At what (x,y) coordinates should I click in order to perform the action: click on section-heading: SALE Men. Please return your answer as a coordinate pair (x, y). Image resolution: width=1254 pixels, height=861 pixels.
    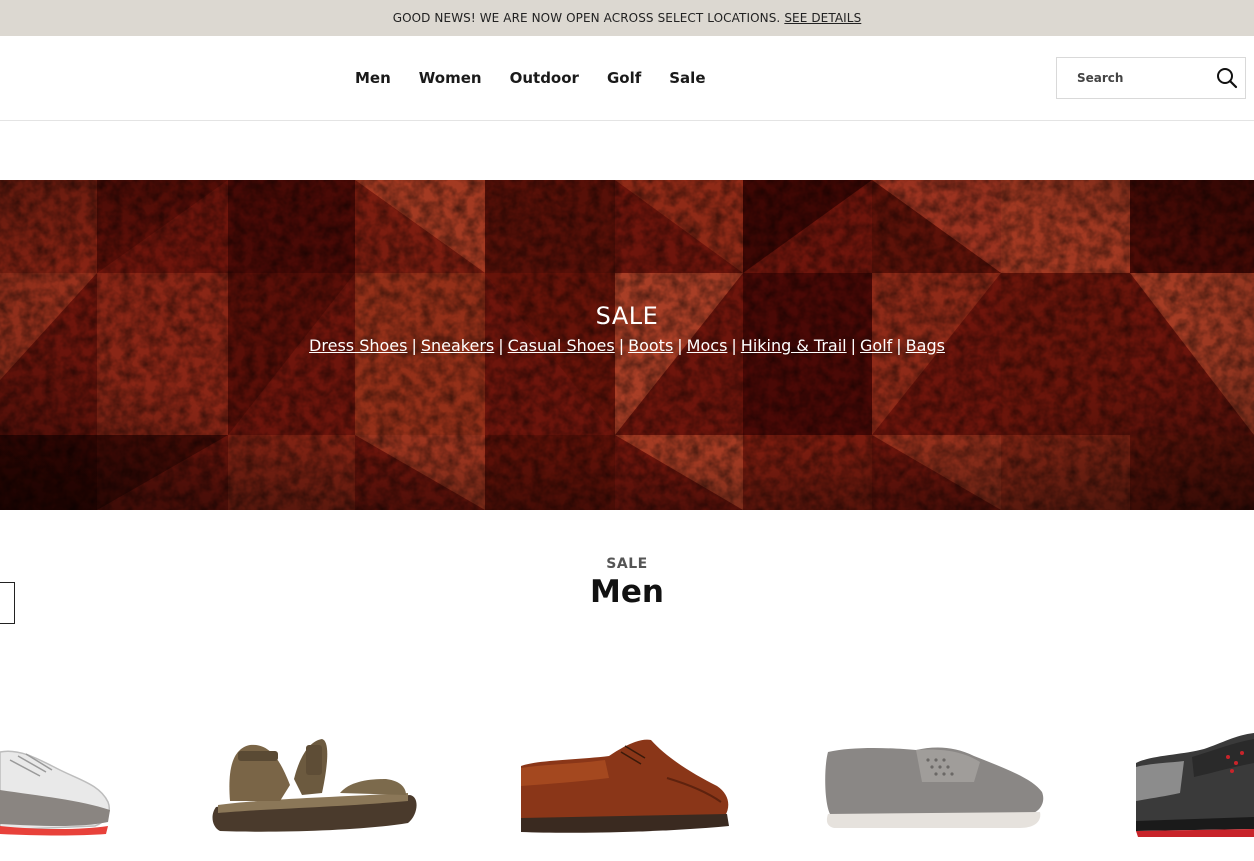
    Looking at the image, I should click on (627, 583).